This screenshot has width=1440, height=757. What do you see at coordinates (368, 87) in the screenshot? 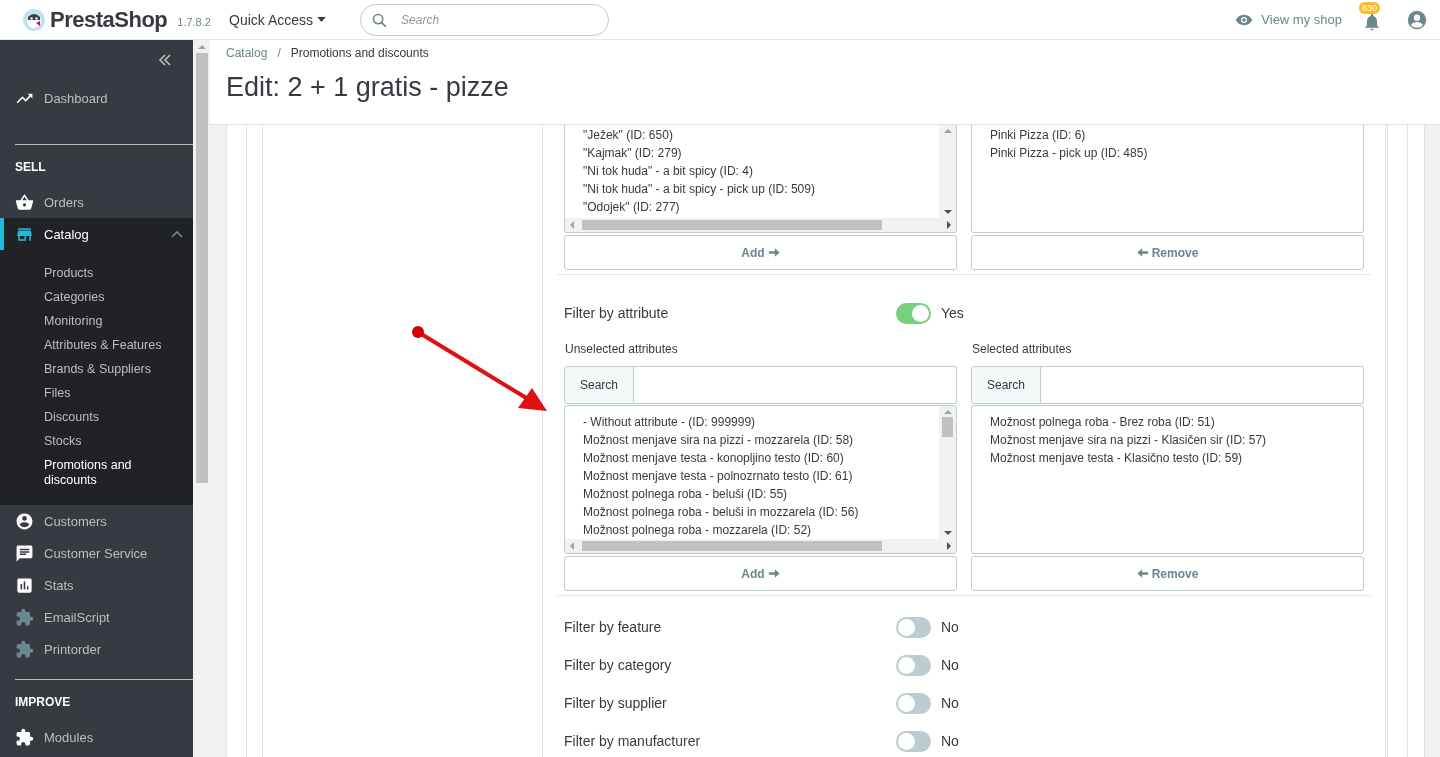
I see `page-title: Edit: 2 + 1 gratis - pizze` at bounding box center [368, 87].